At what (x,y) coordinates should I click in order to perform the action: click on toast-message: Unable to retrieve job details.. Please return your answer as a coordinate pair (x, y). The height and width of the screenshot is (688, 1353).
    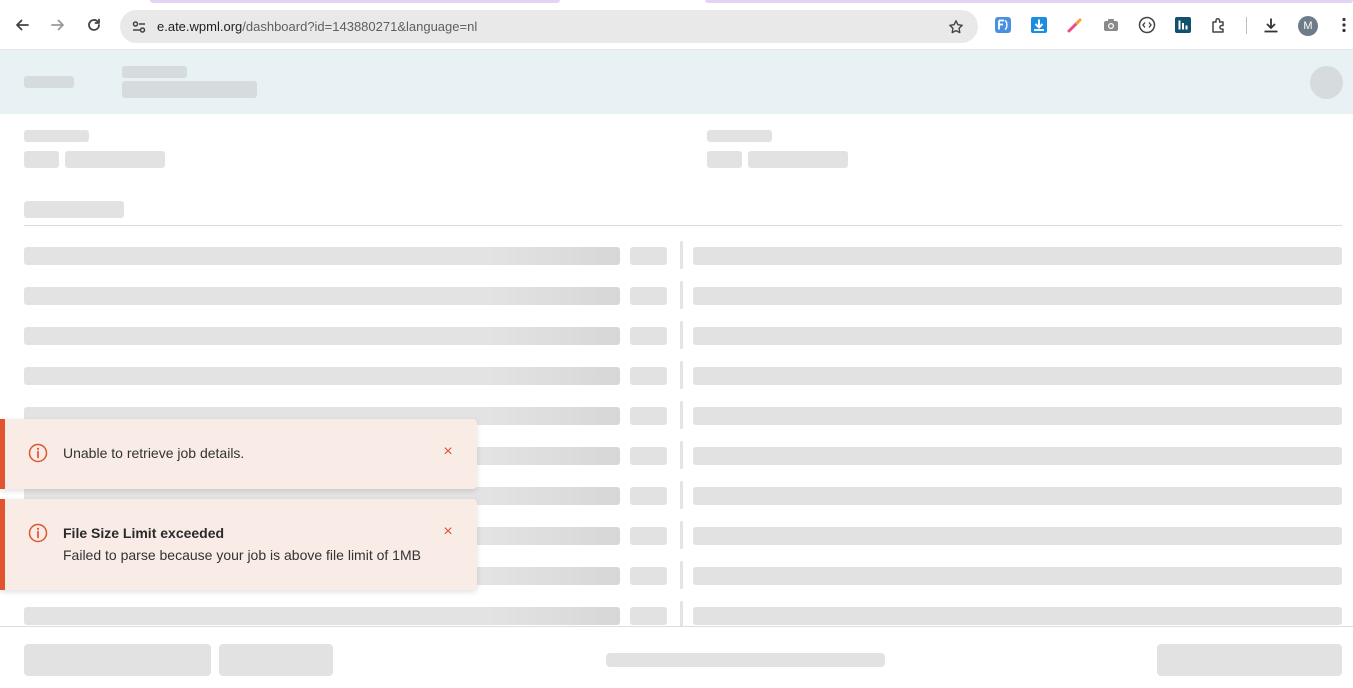
    Looking at the image, I should click on (154, 453).